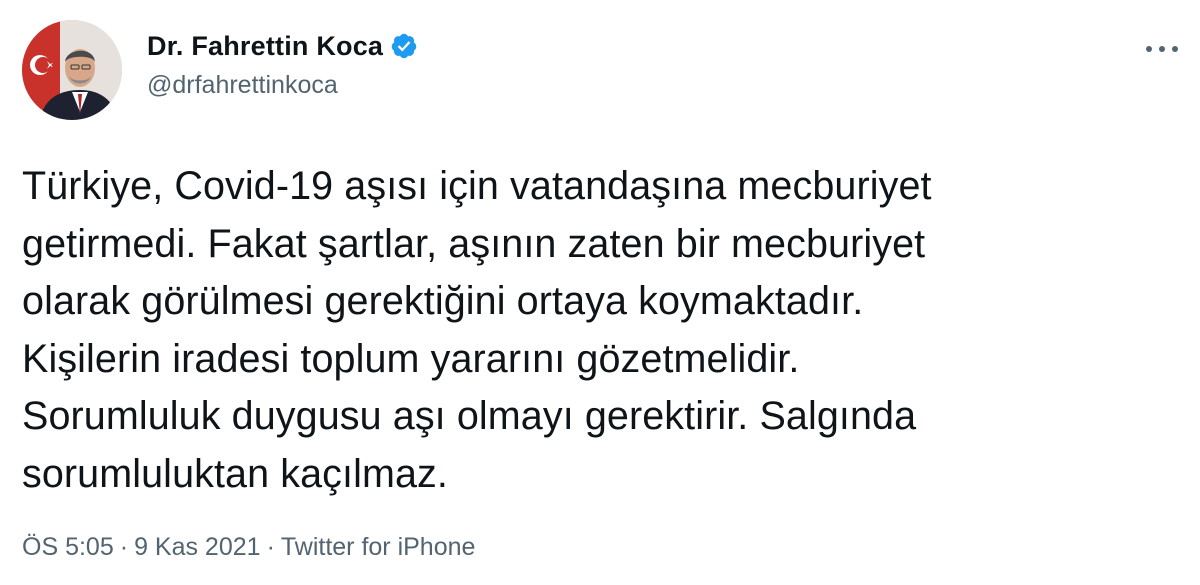 This screenshot has width=1200, height=585. I want to click on verified-badge-icon, so click(404, 46).